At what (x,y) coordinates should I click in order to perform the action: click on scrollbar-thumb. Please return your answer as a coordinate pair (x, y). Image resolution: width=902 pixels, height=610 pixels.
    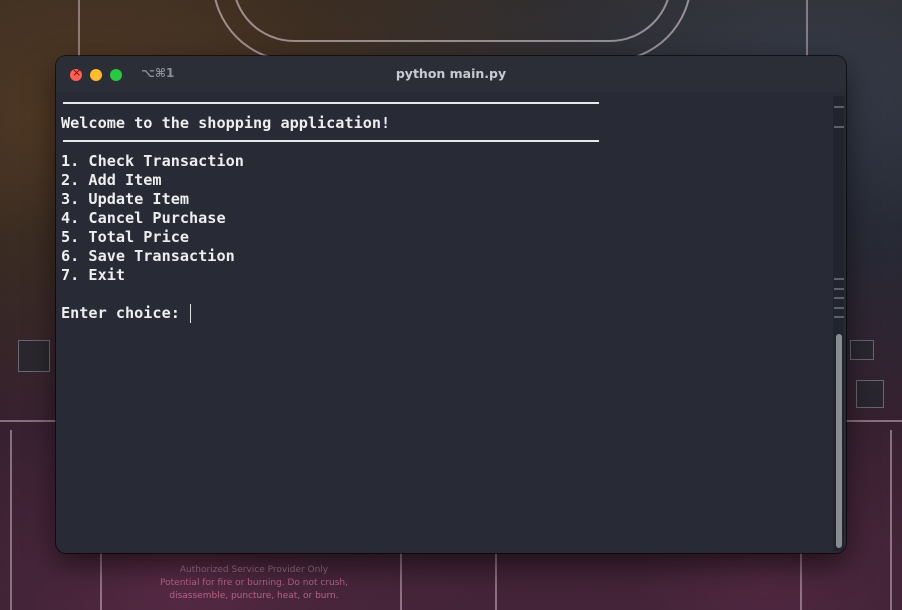
    Looking at the image, I should click on (839, 441).